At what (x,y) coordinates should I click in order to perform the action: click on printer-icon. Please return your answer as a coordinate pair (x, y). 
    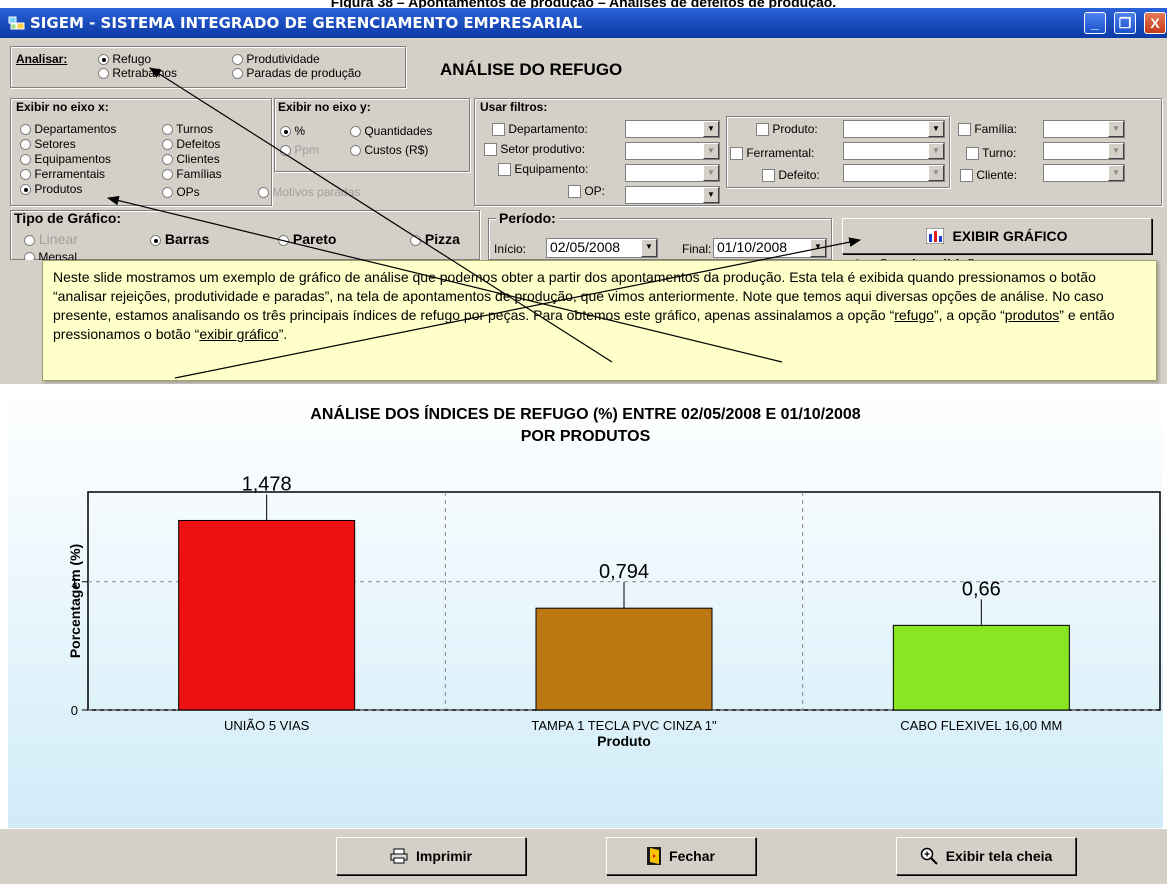
    Looking at the image, I should click on (399, 856).